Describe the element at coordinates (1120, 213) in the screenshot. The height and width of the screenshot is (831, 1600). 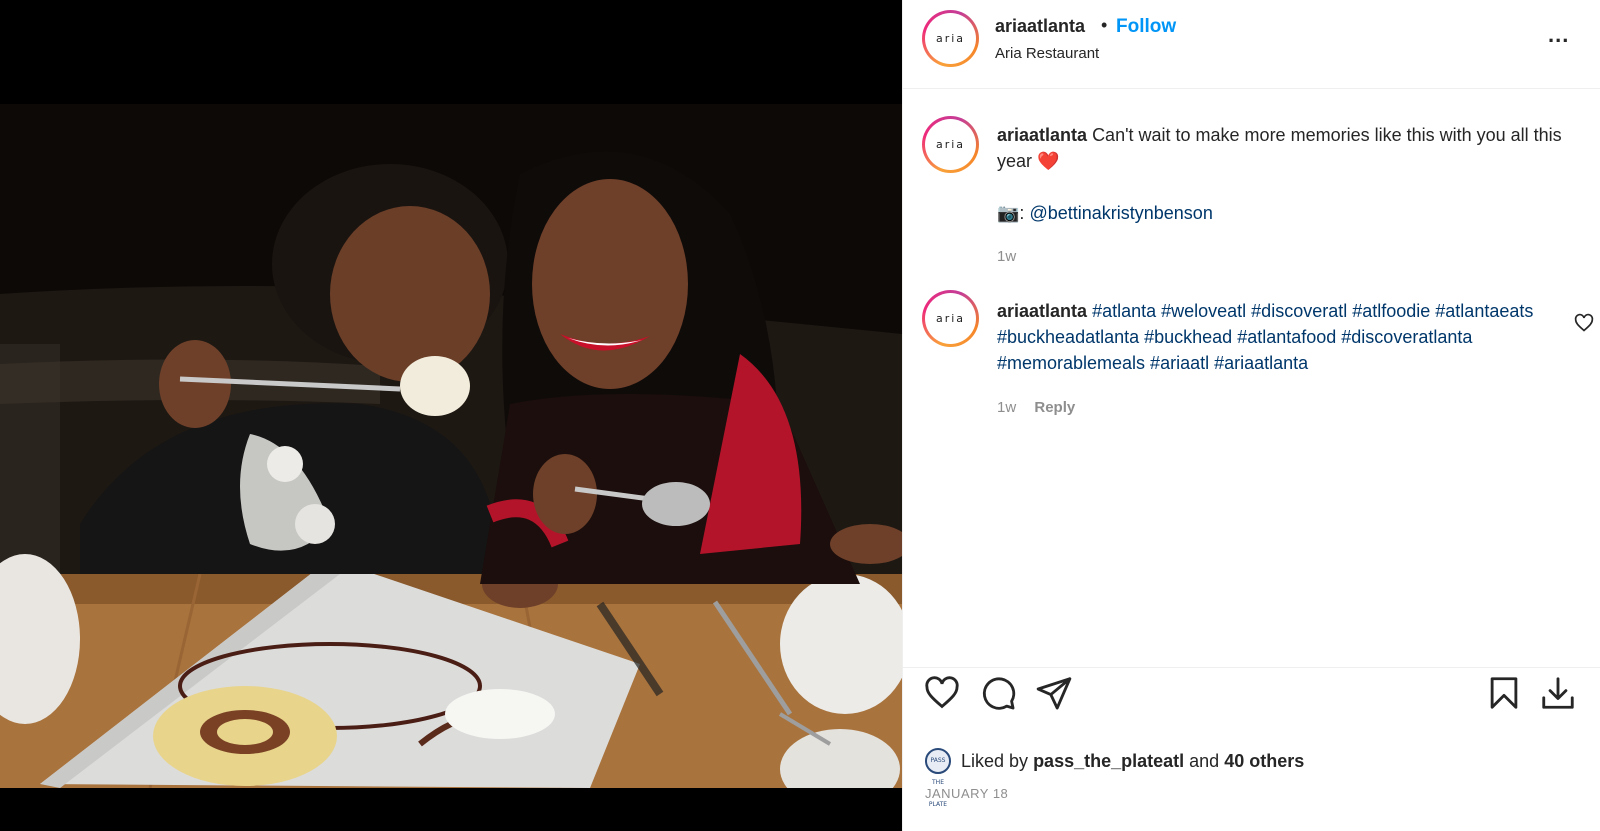
I see `credit-mention-link: @bettinakristynbenson` at that location.